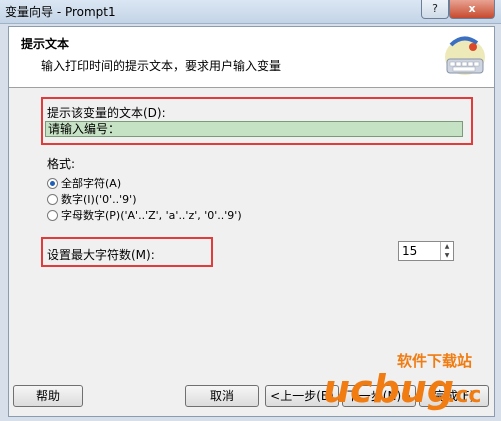  I want to click on wizard-header: 提示文本 输入打印时间的提示文本，要求用户输入变量, so click(251, 57).